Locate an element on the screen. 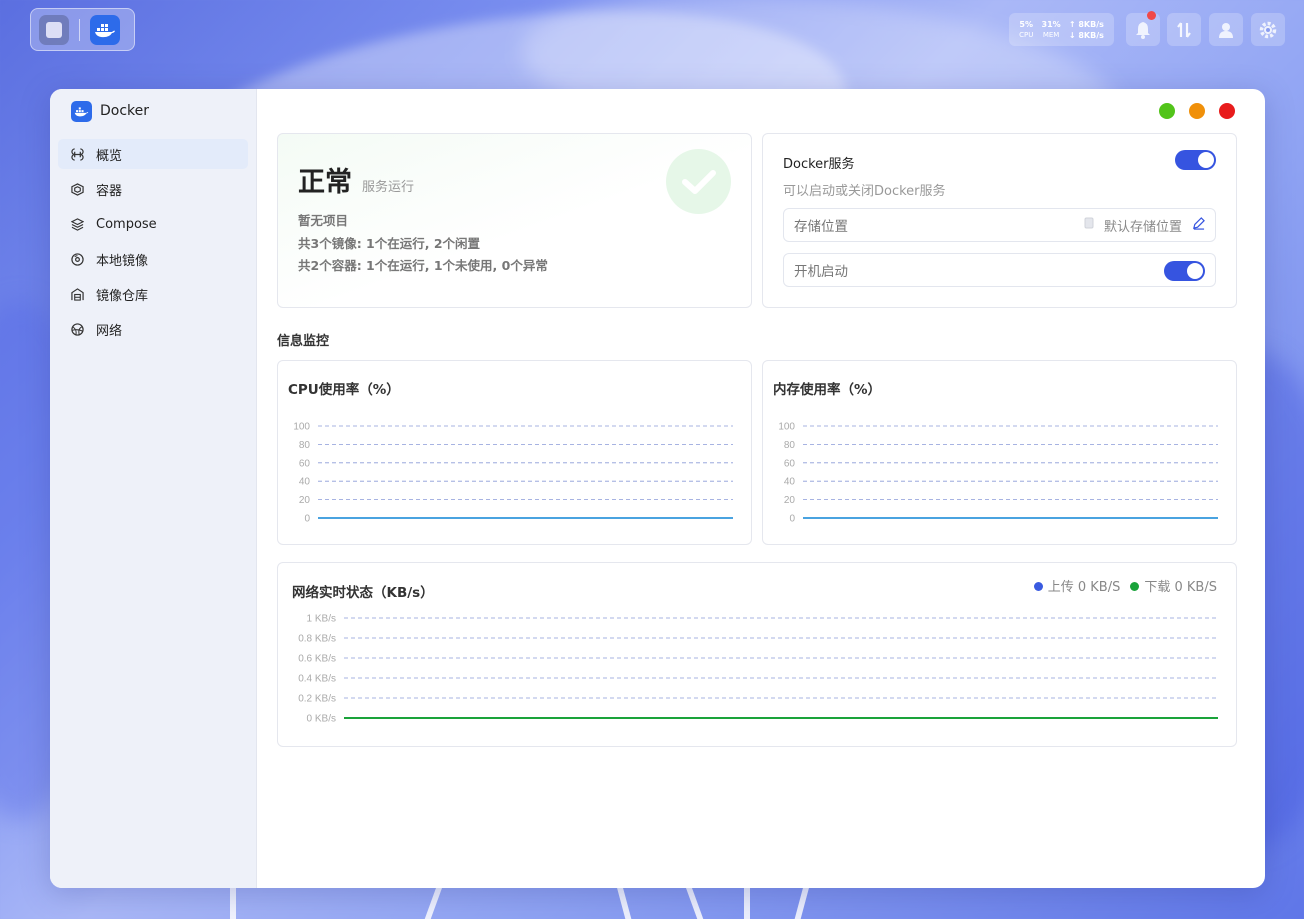 This screenshot has width=1304, height=919. warehouse-icon is located at coordinates (77, 294).